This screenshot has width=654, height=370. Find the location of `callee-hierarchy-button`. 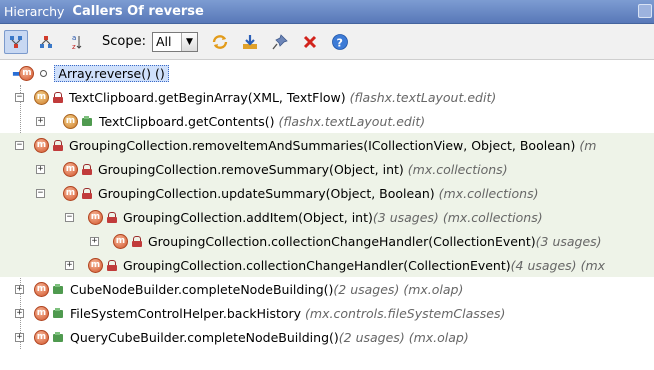

callee-hierarchy-button is located at coordinates (46, 42).